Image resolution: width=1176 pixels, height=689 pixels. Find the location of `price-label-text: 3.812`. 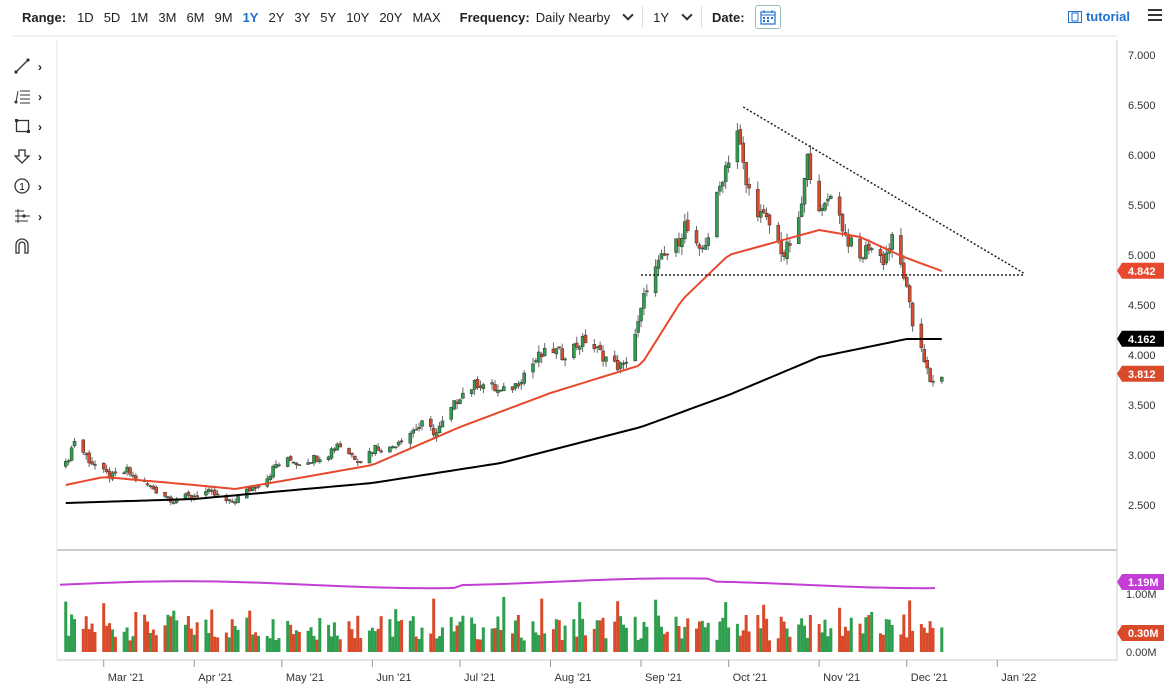

price-label-text: 3.812 is located at coordinates (1142, 375).